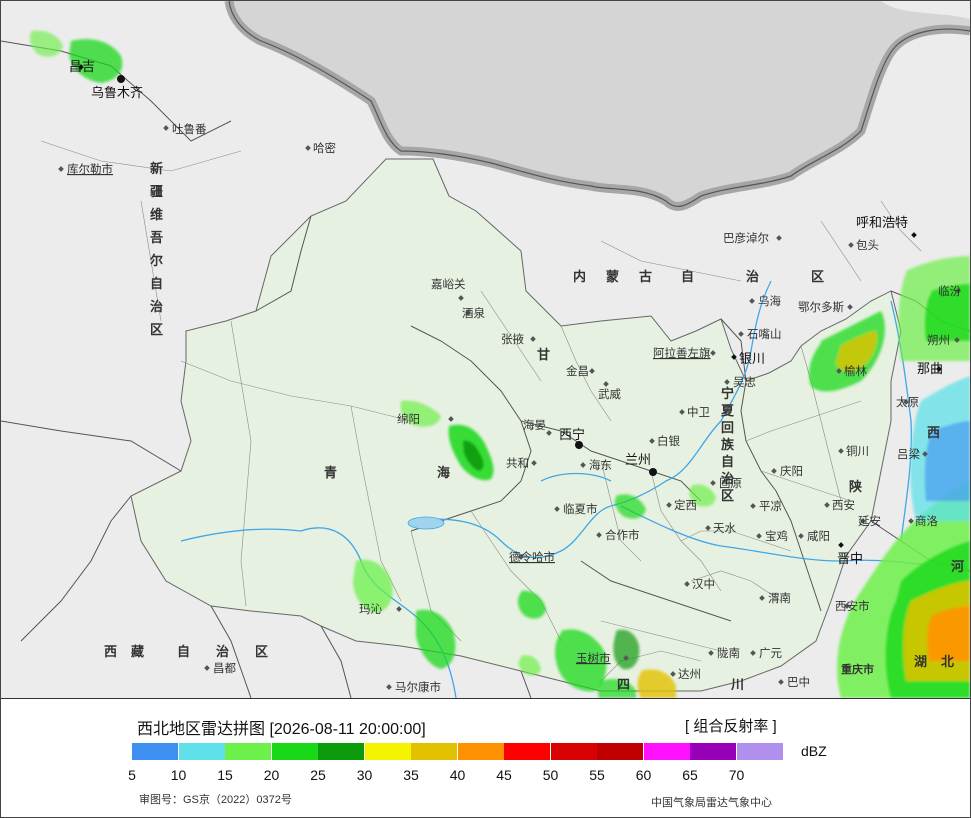 This screenshot has height=818, width=971. I want to click on city-name: 库尔勒市, so click(90, 169).